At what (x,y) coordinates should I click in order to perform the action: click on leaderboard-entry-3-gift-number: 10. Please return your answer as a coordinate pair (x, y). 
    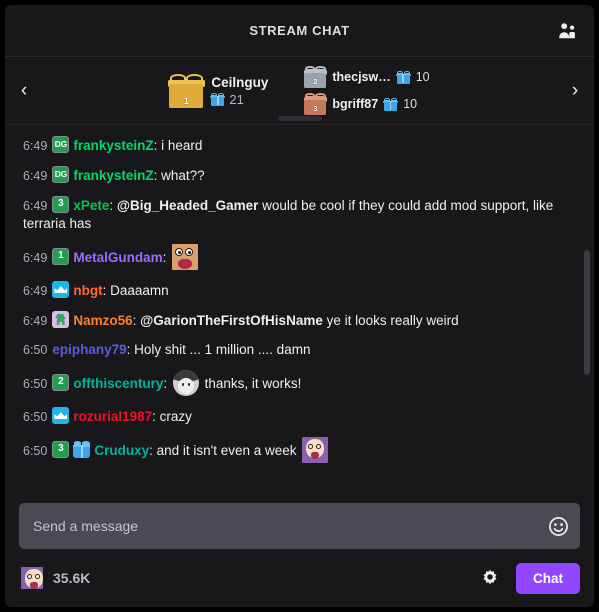
    Looking at the image, I should click on (410, 104).